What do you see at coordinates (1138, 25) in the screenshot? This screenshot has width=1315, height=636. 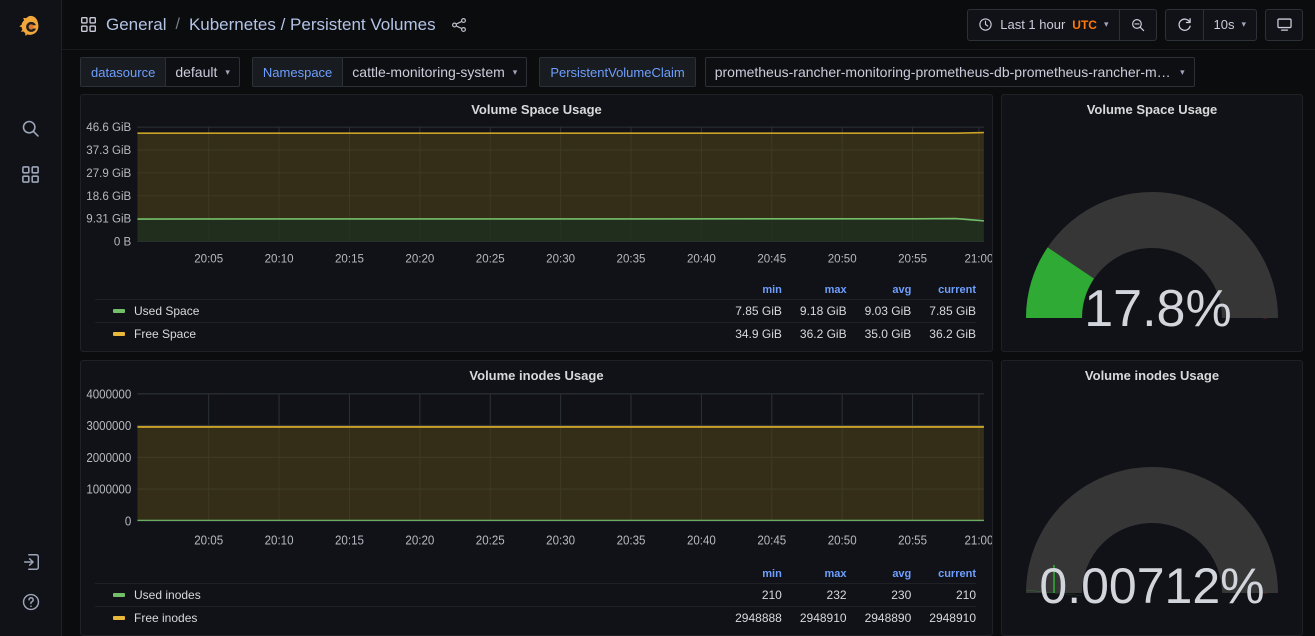 I see `zoom-out-time-button` at bounding box center [1138, 25].